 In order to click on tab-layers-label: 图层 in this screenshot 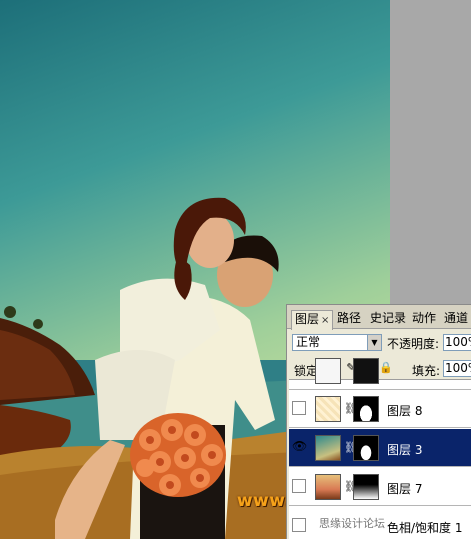, I will do `click(307, 319)`.